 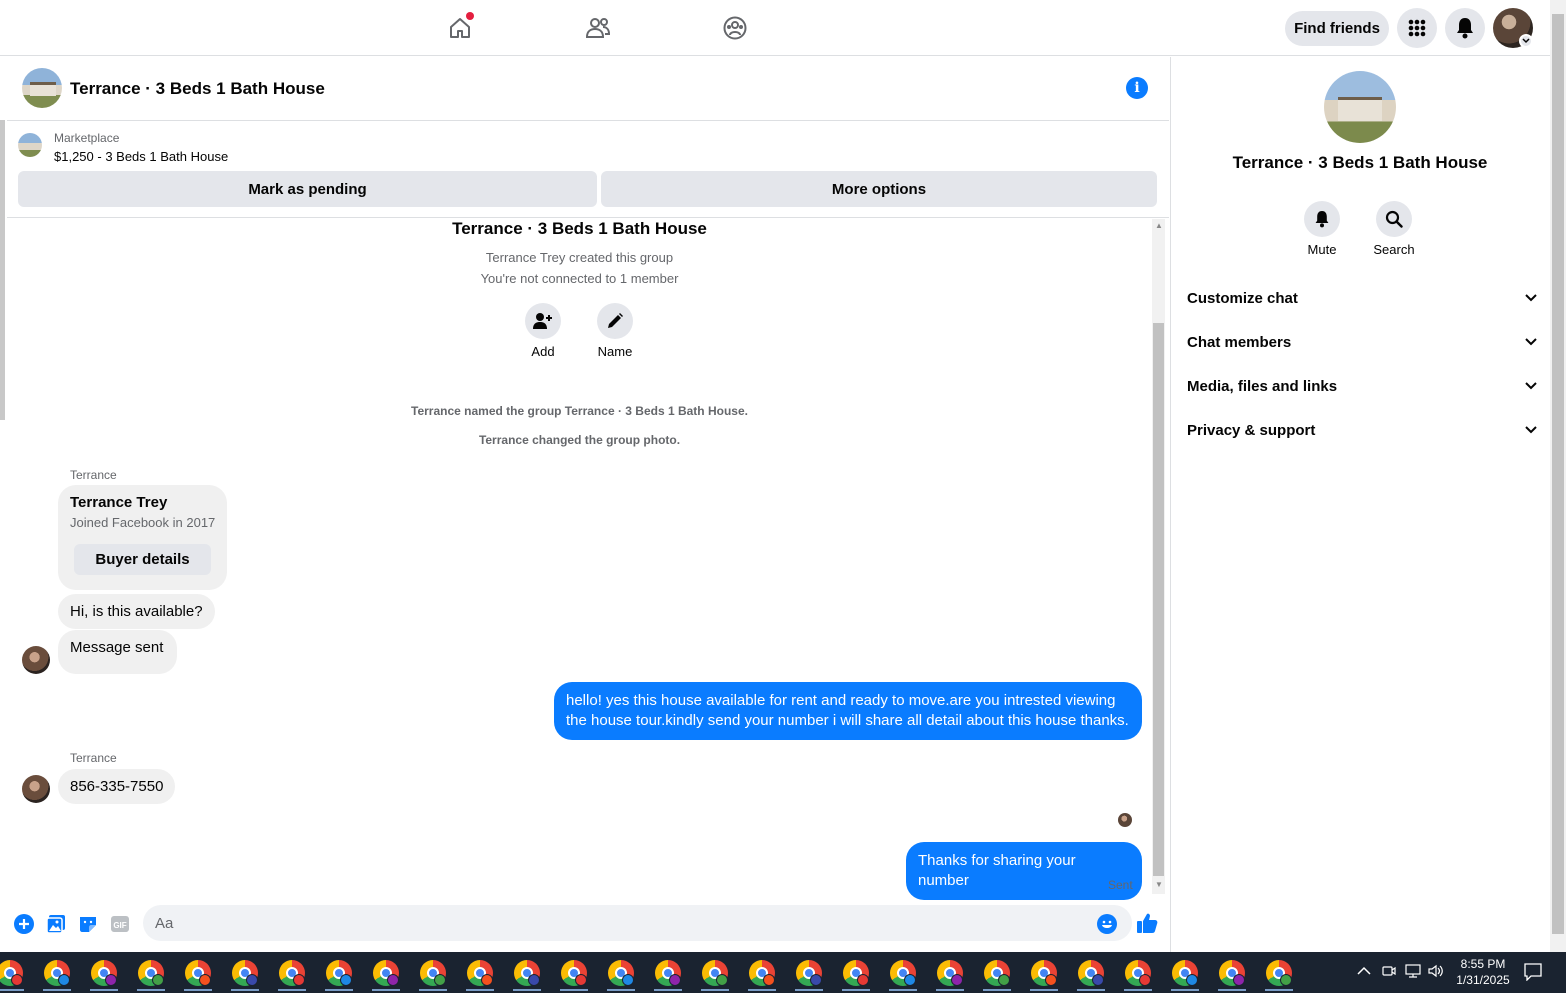 I want to click on edit-name-pencil-icon, so click(x=615, y=321).